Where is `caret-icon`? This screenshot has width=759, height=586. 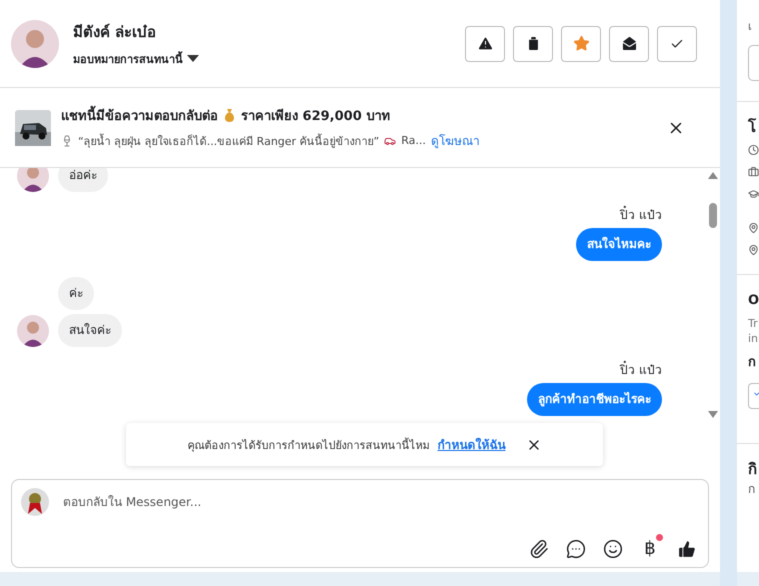 caret-icon is located at coordinates (193, 58).